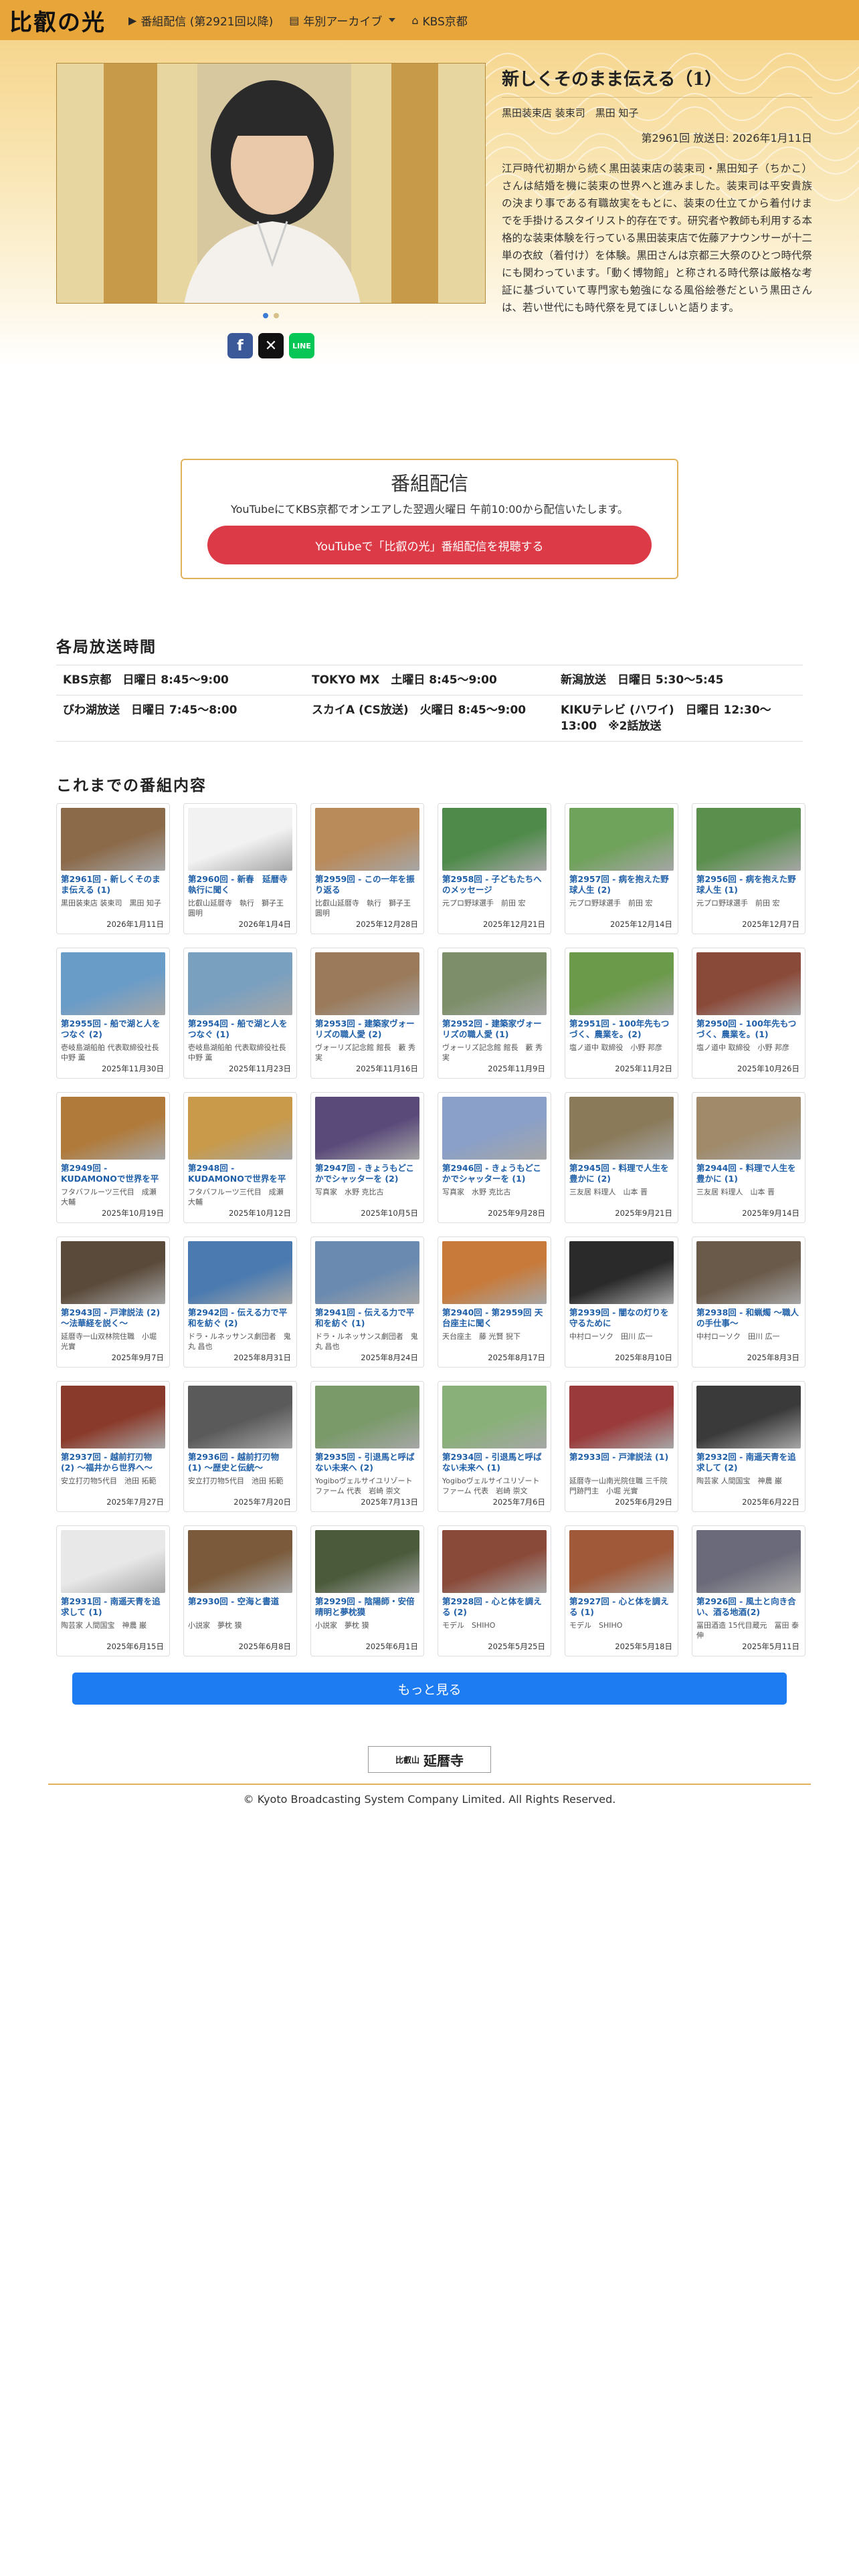  Describe the element at coordinates (622, 1607) in the screenshot. I see `episode-card-title: 第2927回 - 心と体を調える (1)` at that location.